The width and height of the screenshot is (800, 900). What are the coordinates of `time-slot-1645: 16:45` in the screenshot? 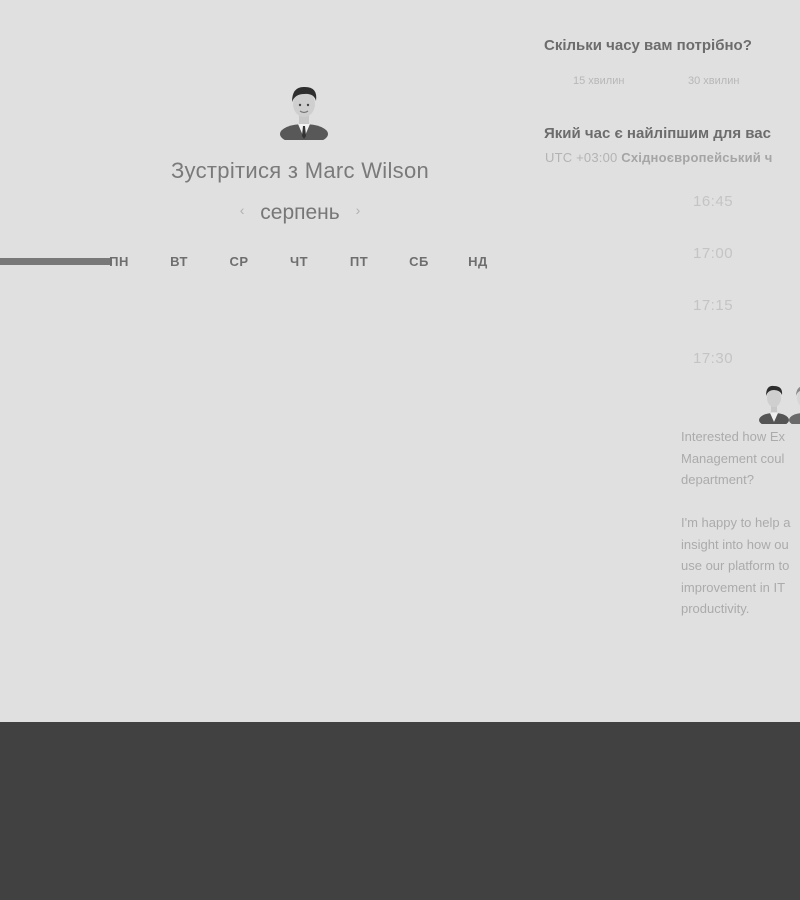 It's located at (713, 201).